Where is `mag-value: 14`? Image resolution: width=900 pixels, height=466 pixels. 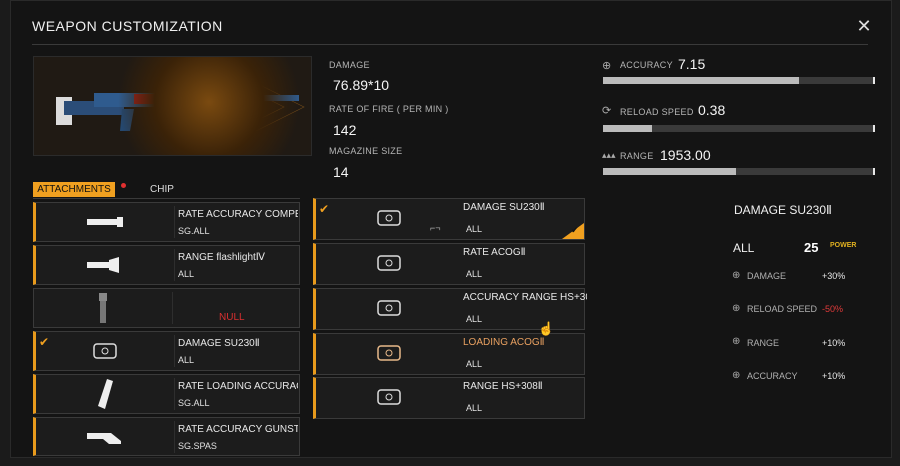
mag-value: 14 is located at coordinates (341, 172).